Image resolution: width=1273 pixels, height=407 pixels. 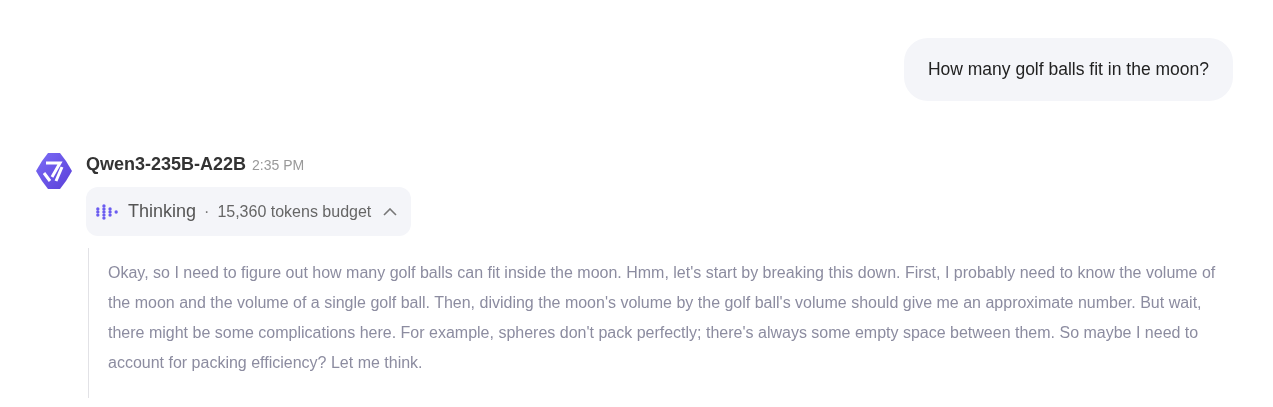 What do you see at coordinates (107, 211) in the screenshot?
I see `dots-icon` at bounding box center [107, 211].